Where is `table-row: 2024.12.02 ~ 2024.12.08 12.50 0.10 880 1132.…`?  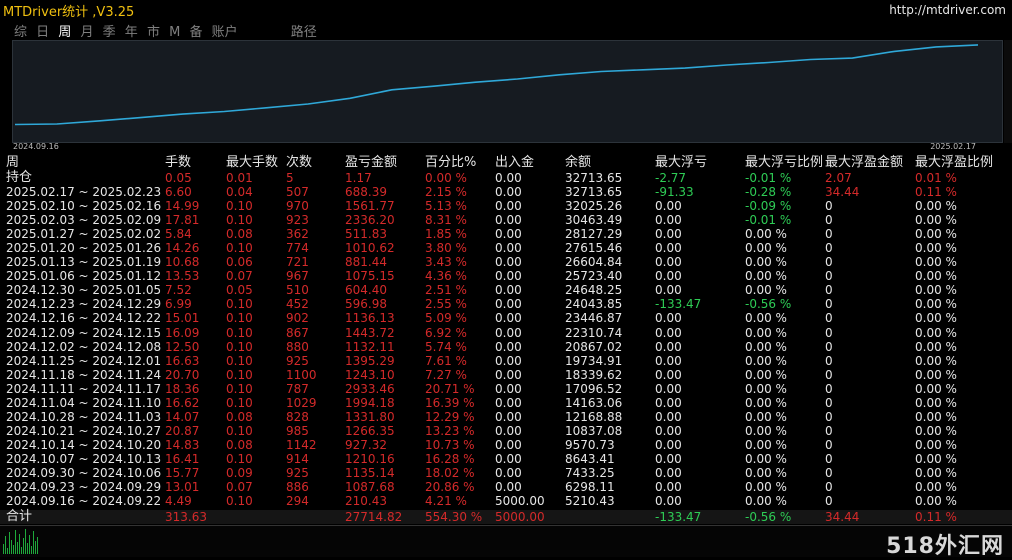 table-row: 2024.12.02 ~ 2024.12.08 12.50 0.10 880 1132.… is located at coordinates (506, 347).